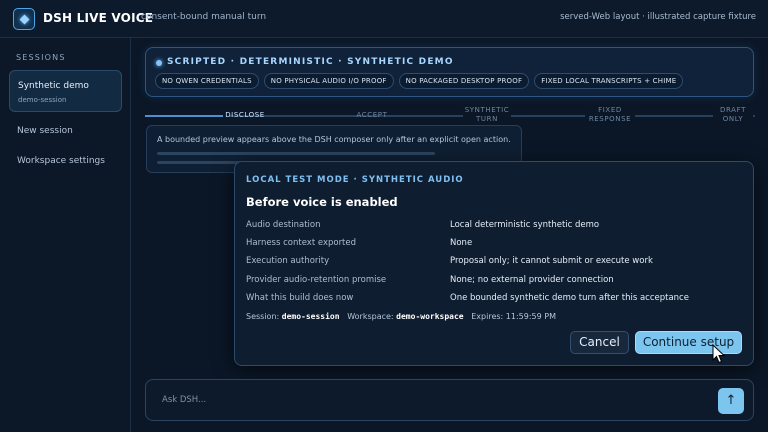 This screenshot has width=768, height=432. What do you see at coordinates (322, 202) in the screenshot?
I see `dialog-title: Before voice is enabled` at bounding box center [322, 202].